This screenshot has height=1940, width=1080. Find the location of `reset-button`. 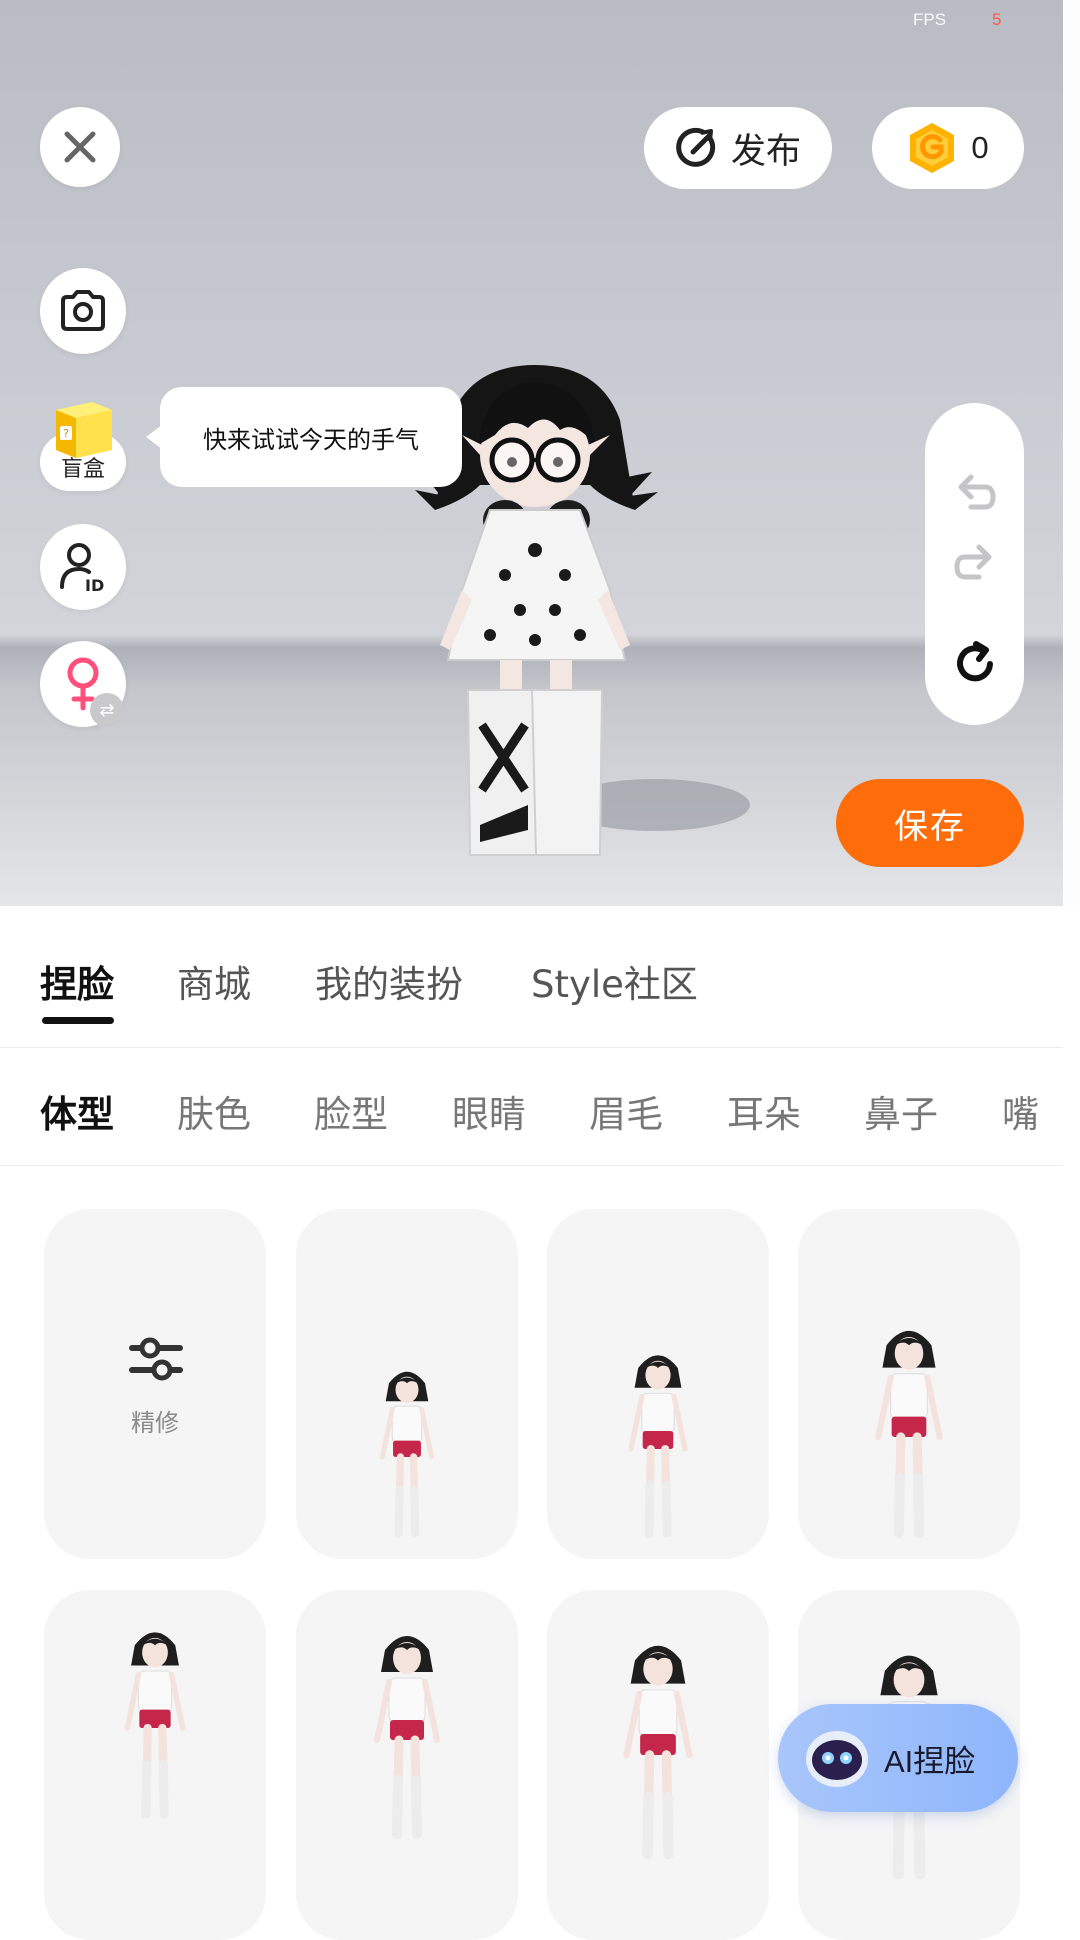

reset-button is located at coordinates (974, 663).